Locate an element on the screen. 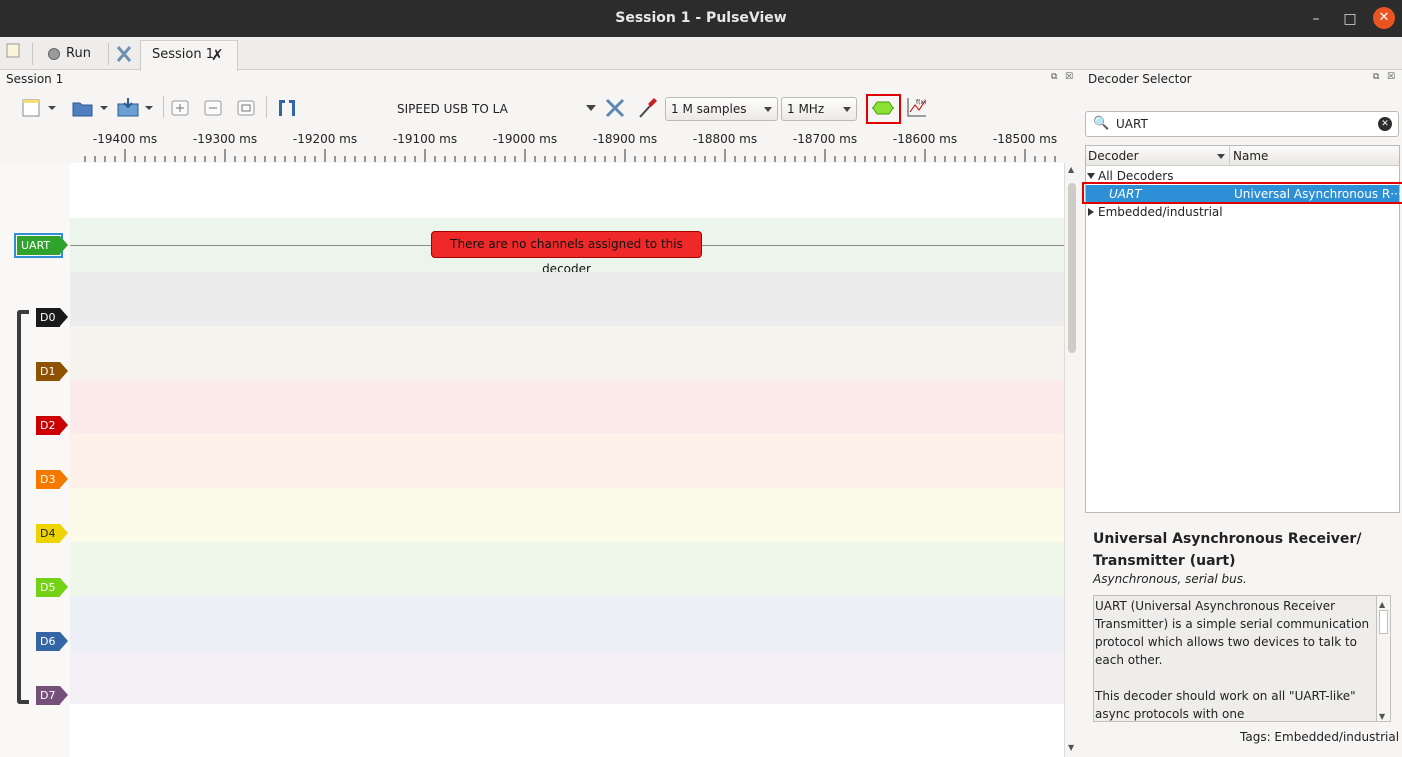  title-bar: Session 1 - PulseView – □ ✕ is located at coordinates (701, 18).